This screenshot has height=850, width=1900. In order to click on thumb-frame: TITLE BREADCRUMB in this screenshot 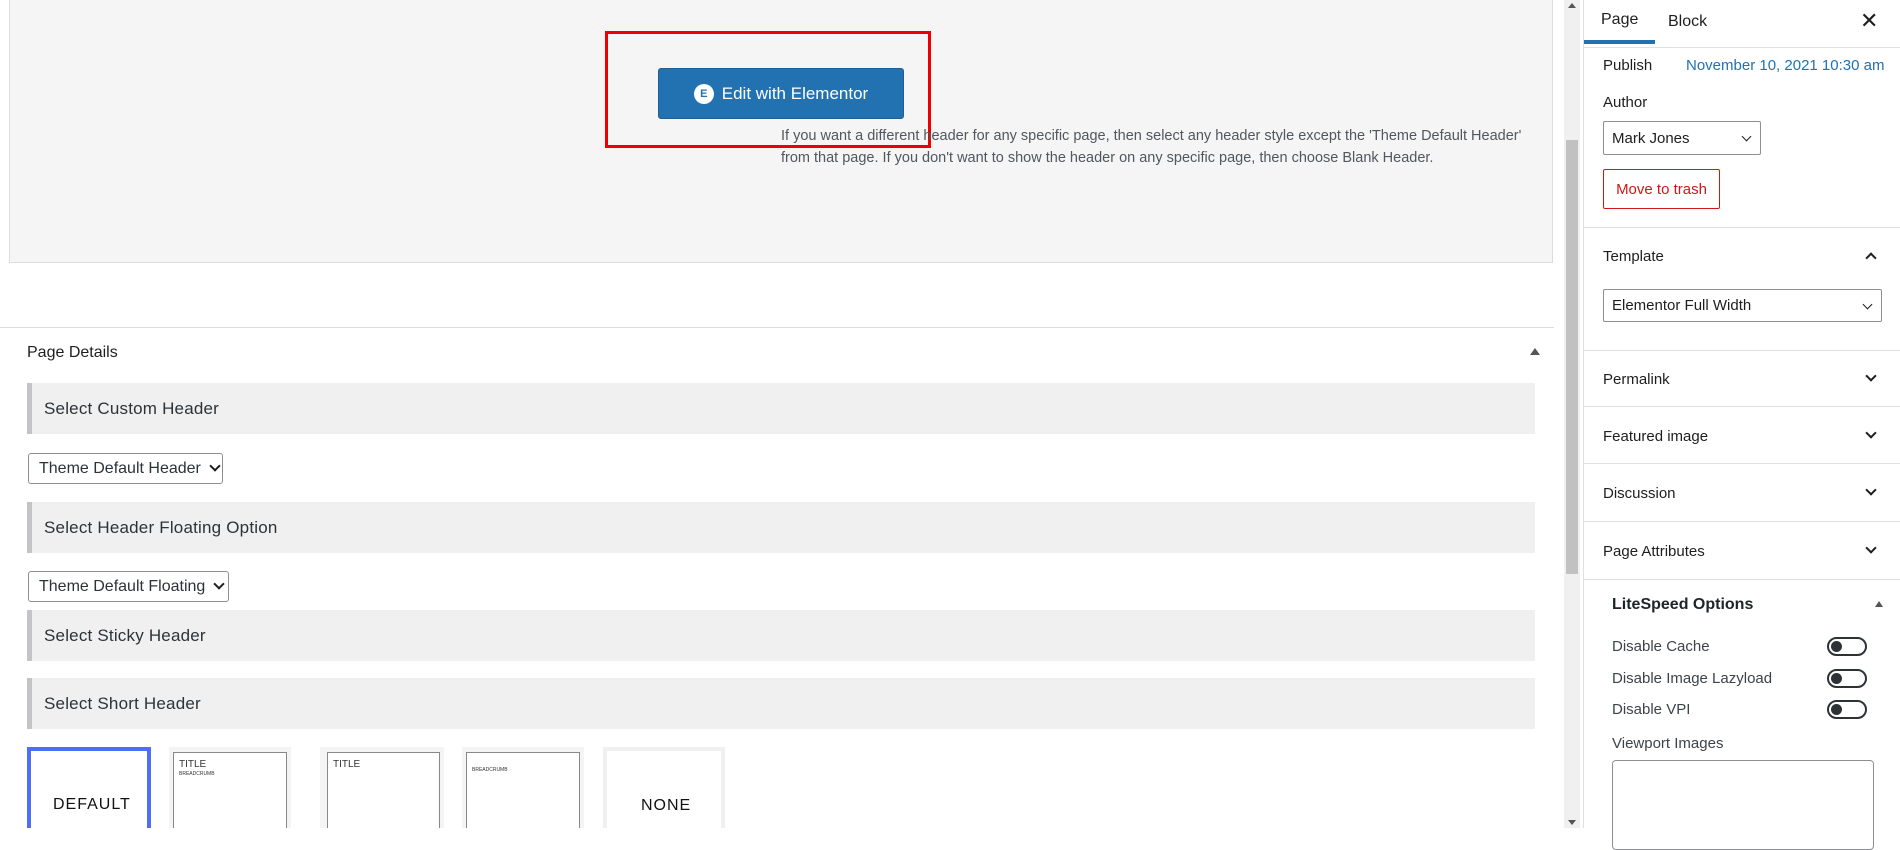, I will do `click(230, 790)`.